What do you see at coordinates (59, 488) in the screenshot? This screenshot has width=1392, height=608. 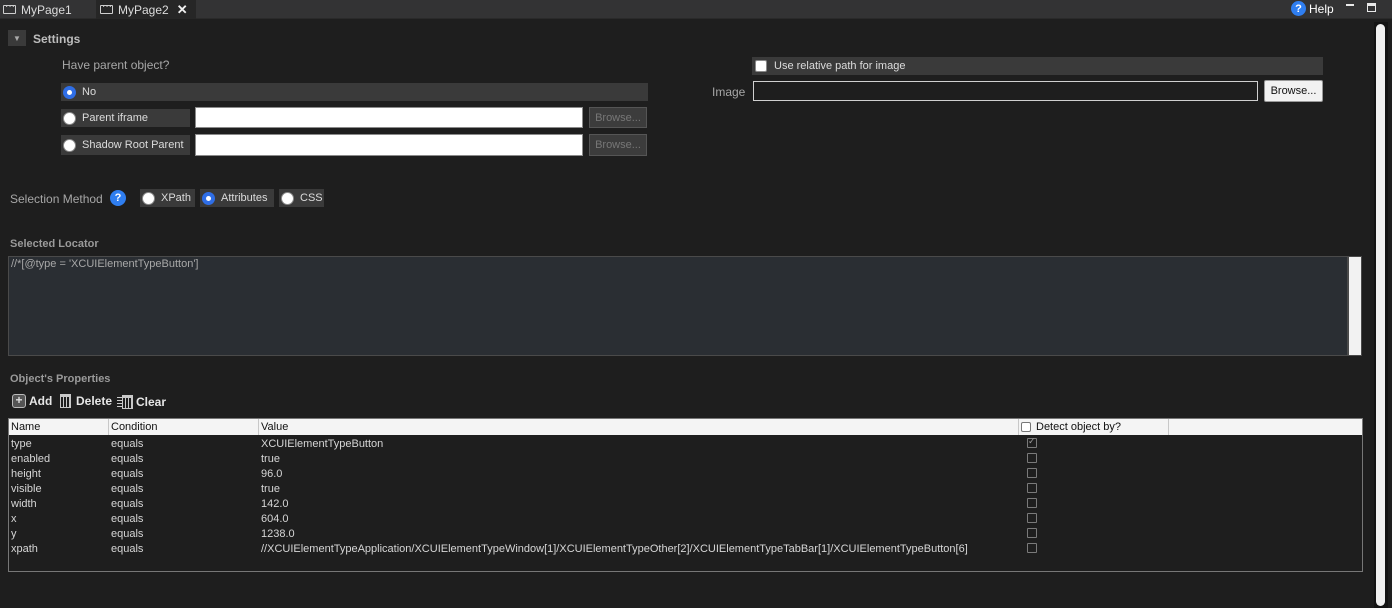 I see `cell-name: visible` at bounding box center [59, 488].